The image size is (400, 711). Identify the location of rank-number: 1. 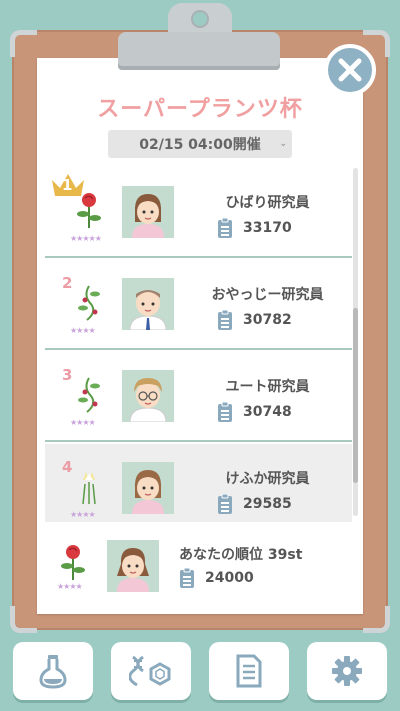
(67, 185).